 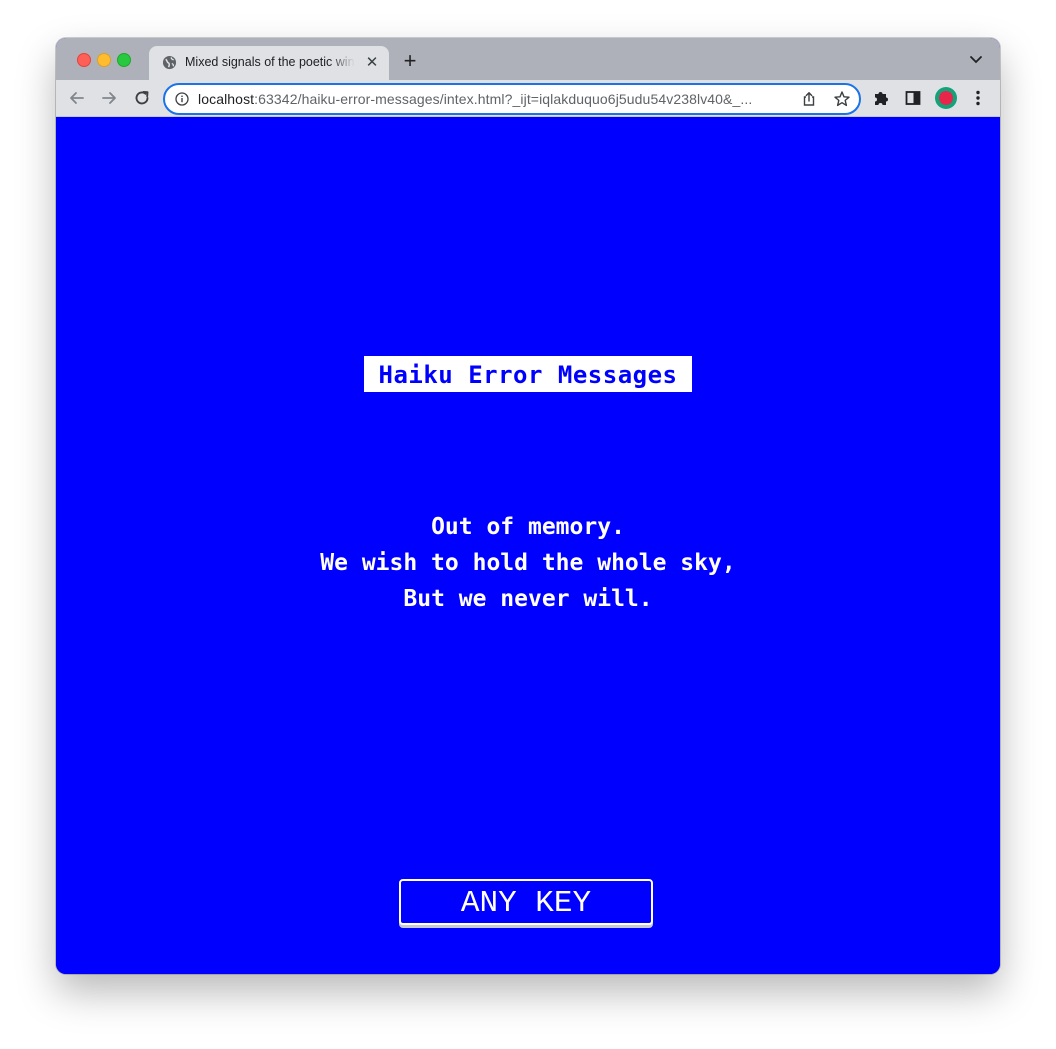 What do you see at coordinates (410, 61) in the screenshot?
I see `plus-icon: +` at bounding box center [410, 61].